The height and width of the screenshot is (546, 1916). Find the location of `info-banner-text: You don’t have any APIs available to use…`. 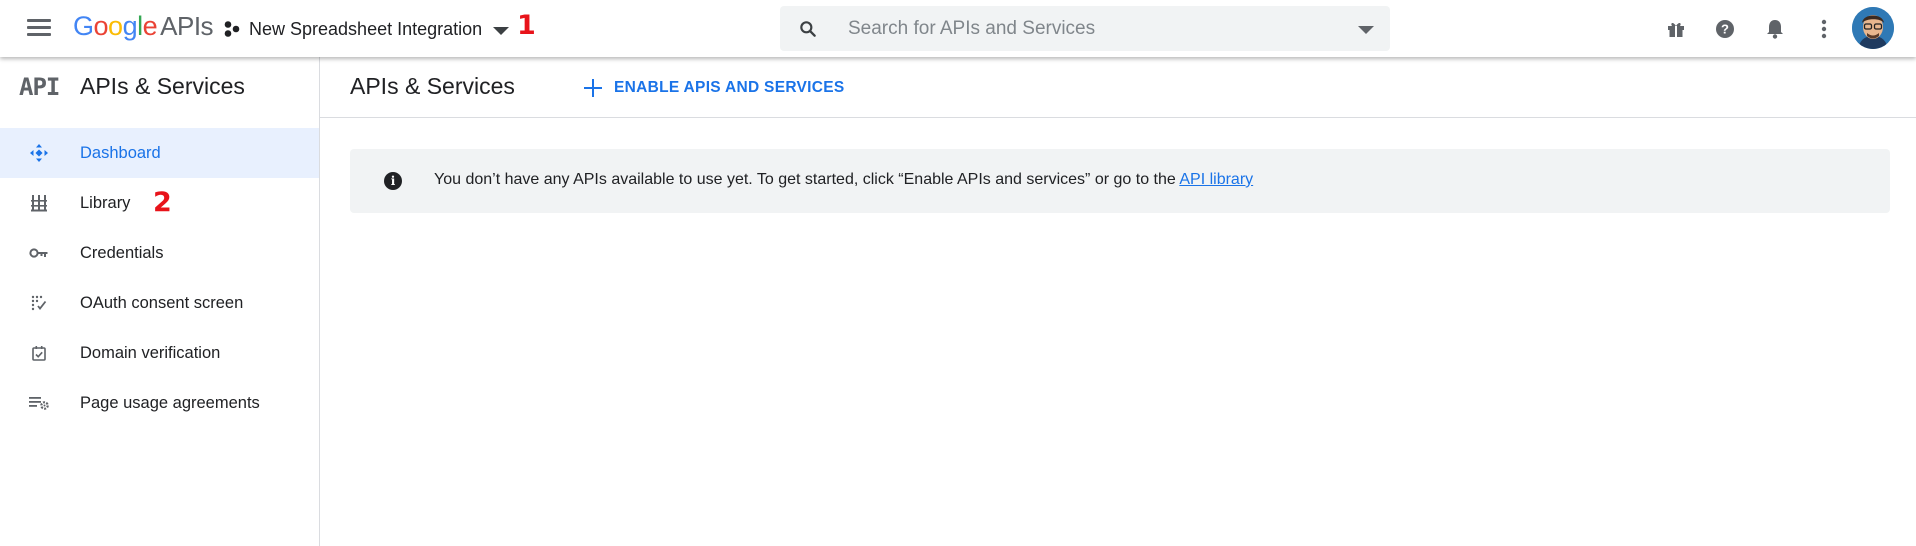

info-banner-text: You don’t have any APIs available to use… is located at coordinates (843, 180).